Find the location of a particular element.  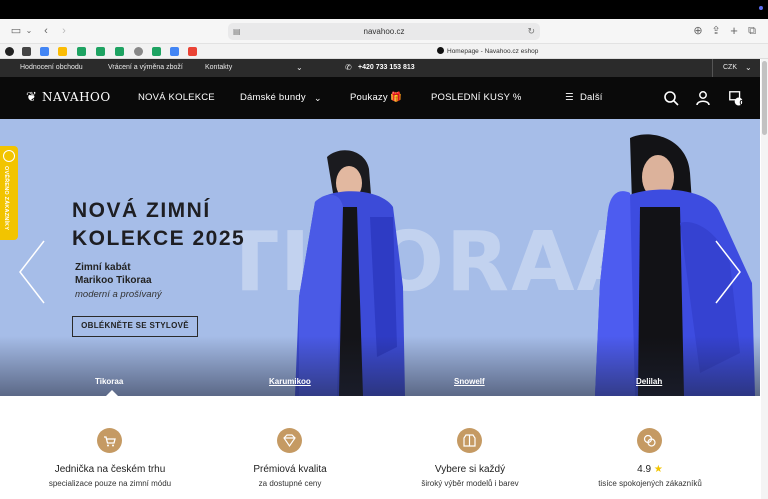

active-slide-indicator is located at coordinates (112, 393).